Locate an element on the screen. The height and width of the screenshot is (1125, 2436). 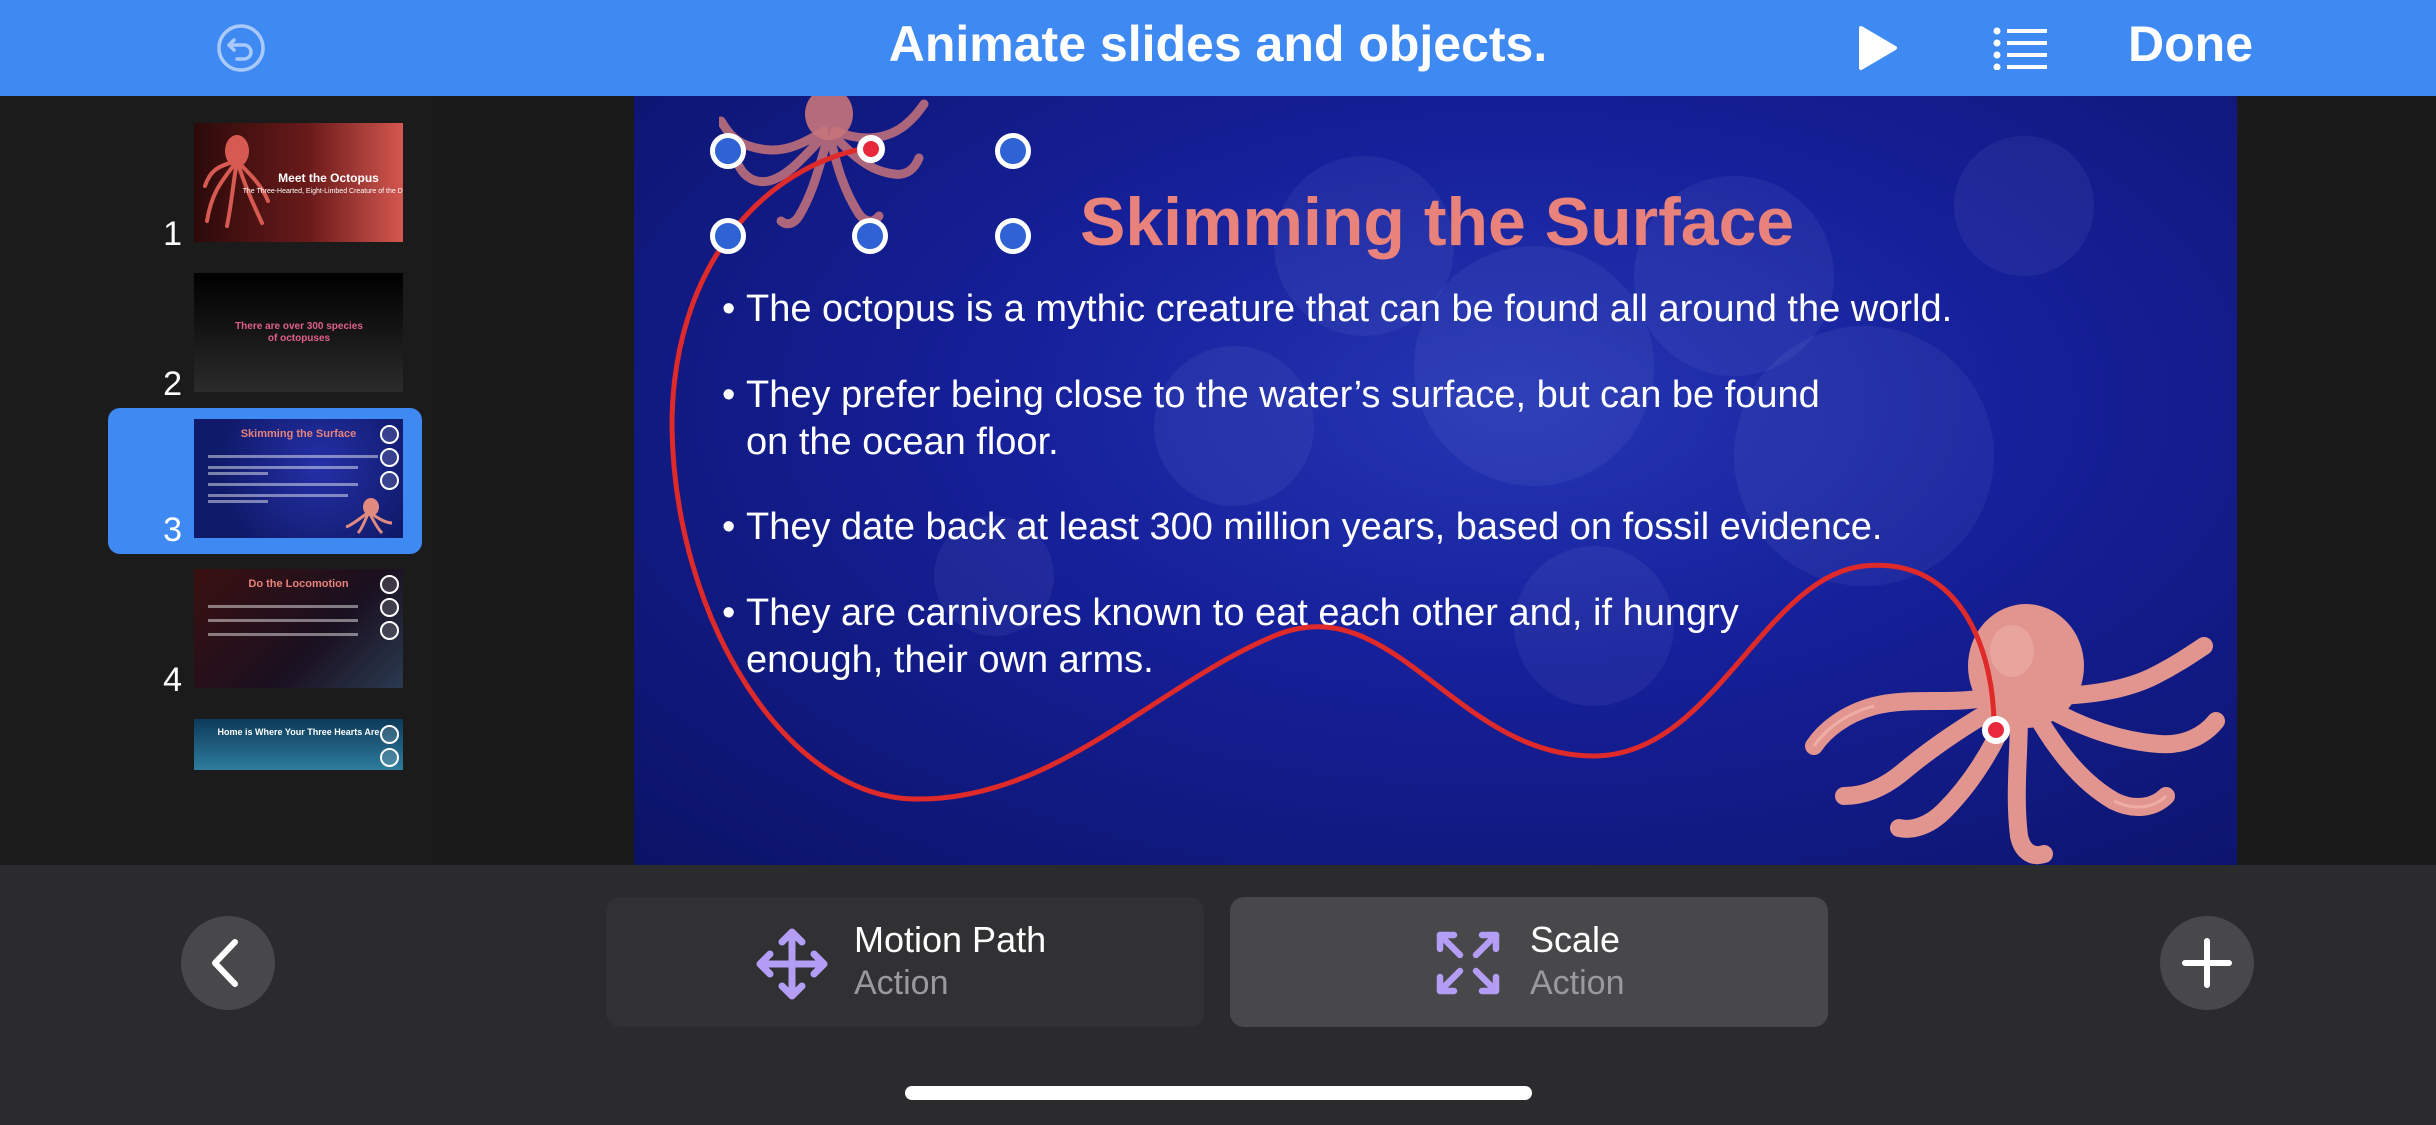
scale-action-card: Scale Action is located at coordinates (1529, 962).